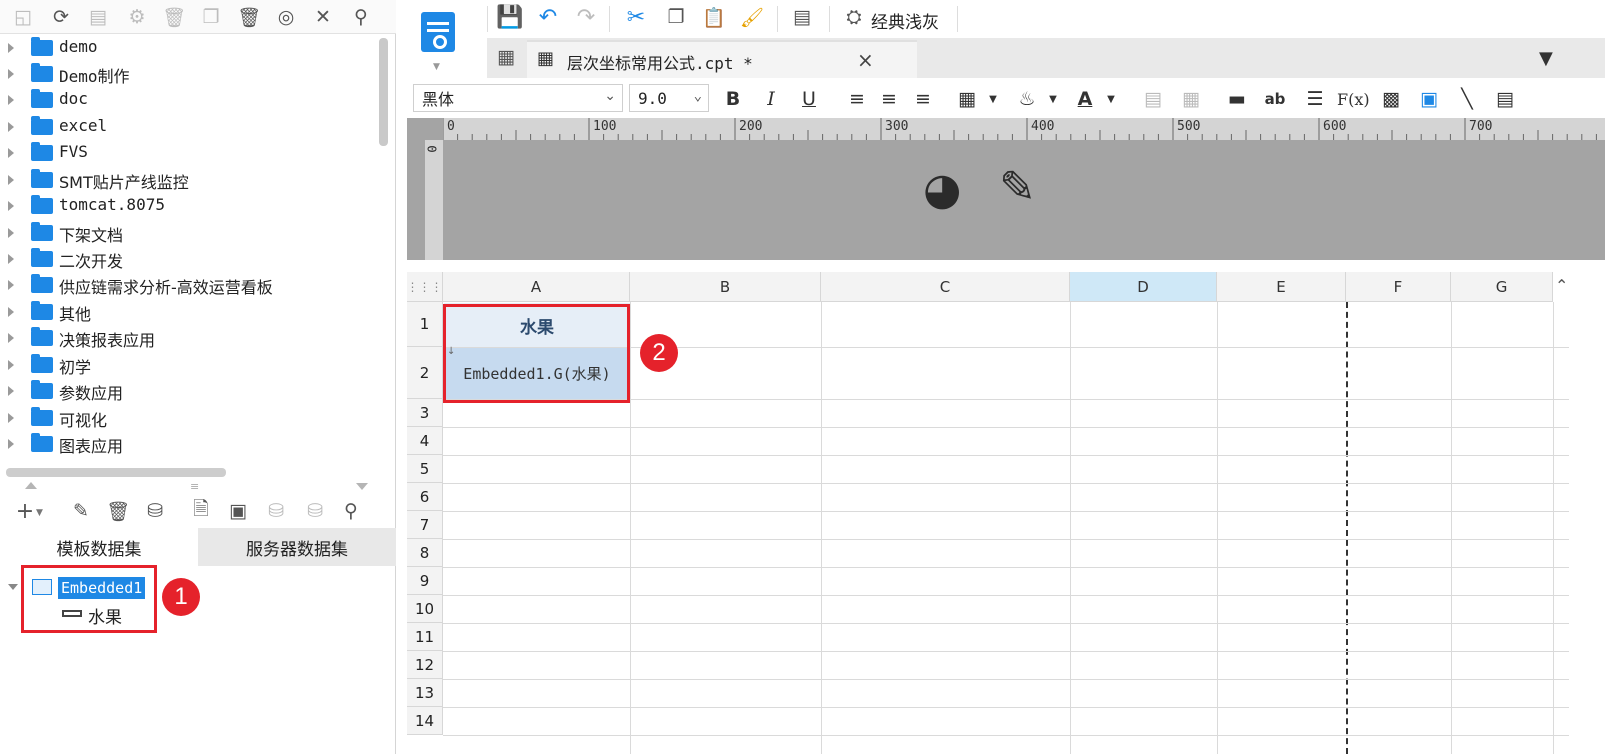 The width and height of the screenshot is (1605, 754). What do you see at coordinates (425, 553) in the screenshot?
I see `row-header: 8` at bounding box center [425, 553].